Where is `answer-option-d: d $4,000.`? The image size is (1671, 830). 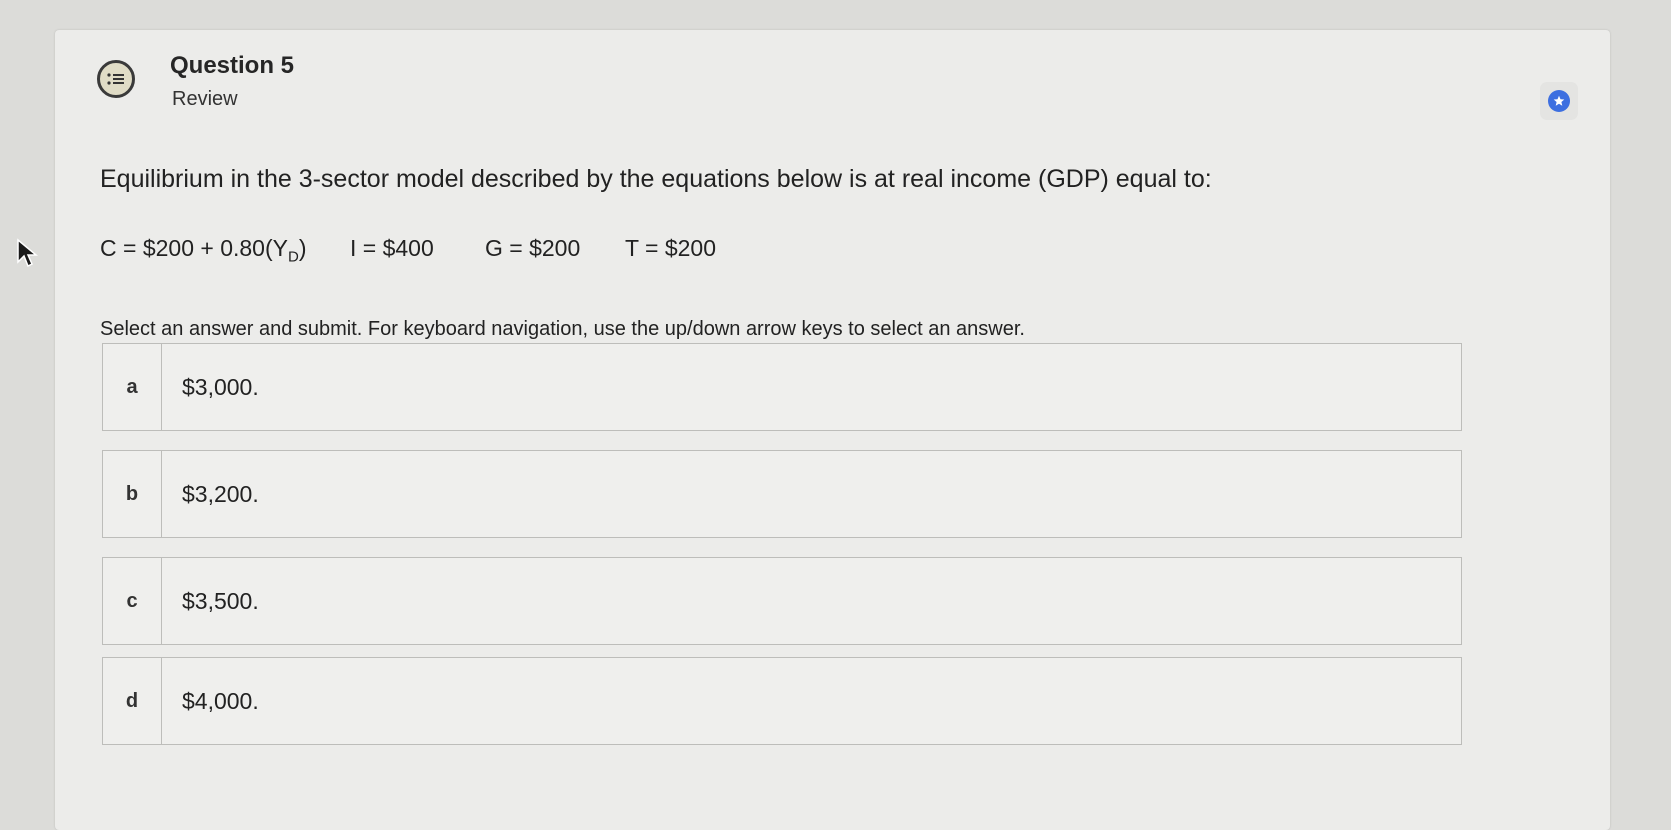
answer-option-d: d $4,000. is located at coordinates (782, 701).